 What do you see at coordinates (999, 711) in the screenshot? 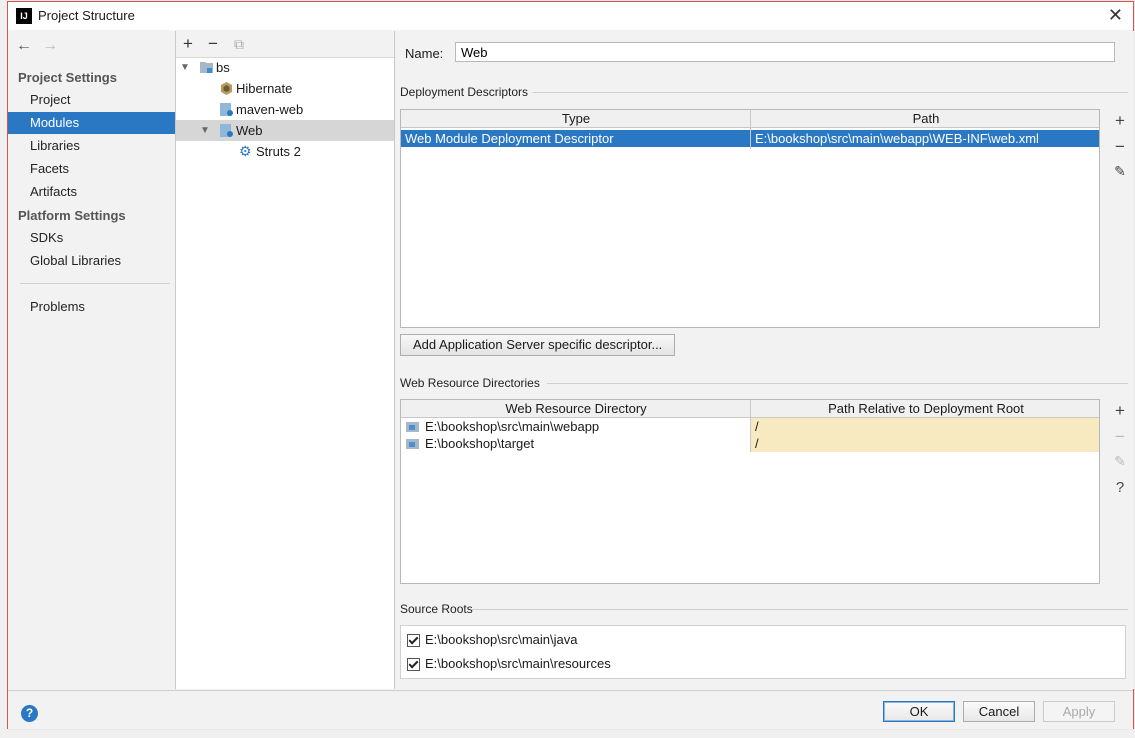
I see `cancel-button: Cancel` at bounding box center [999, 711].